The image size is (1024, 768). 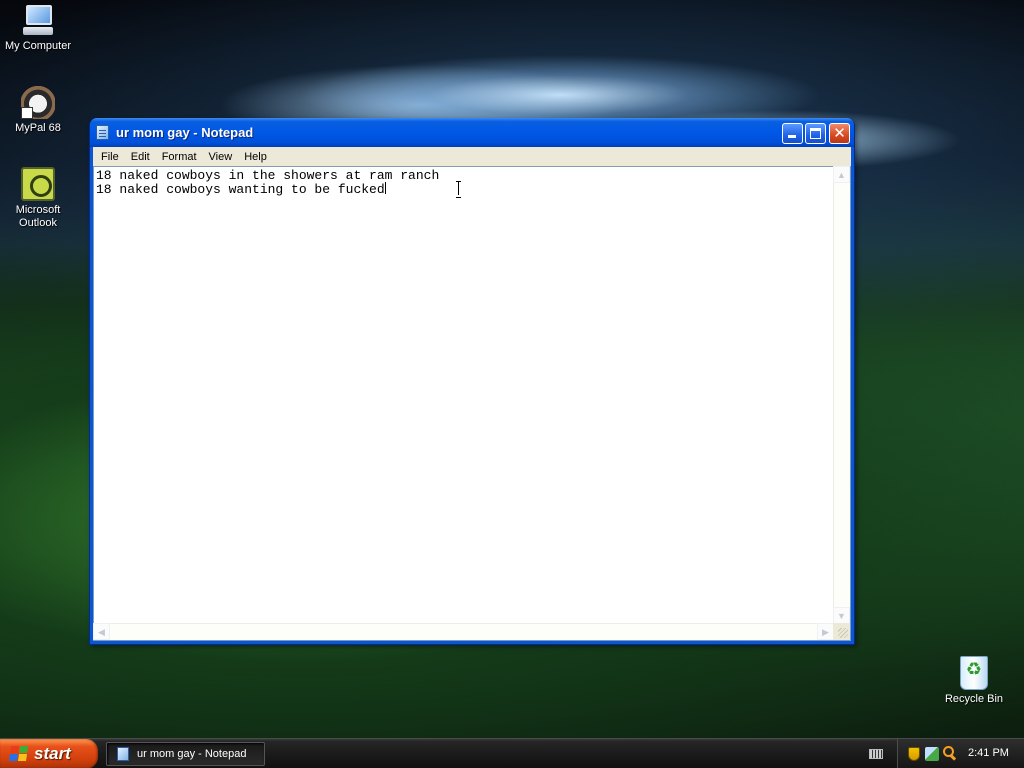 What do you see at coordinates (38, 102) in the screenshot?
I see `mypal-icon` at bounding box center [38, 102].